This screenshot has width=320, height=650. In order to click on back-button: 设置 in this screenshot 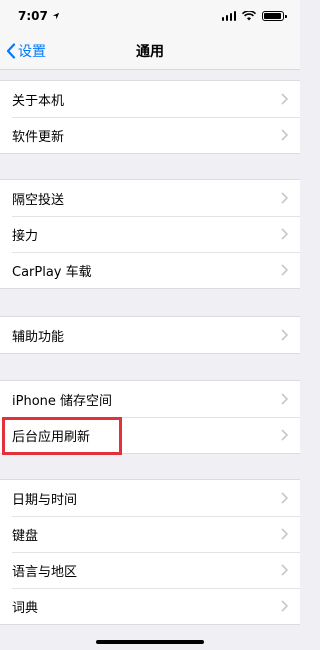, I will do `click(26, 51)`.